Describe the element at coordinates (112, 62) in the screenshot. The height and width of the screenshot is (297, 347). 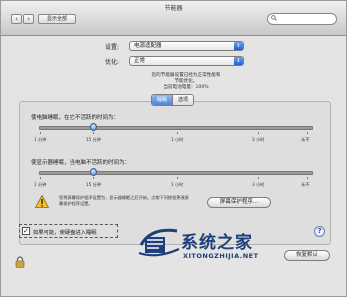
I see `optimize-label: 优化:` at that location.